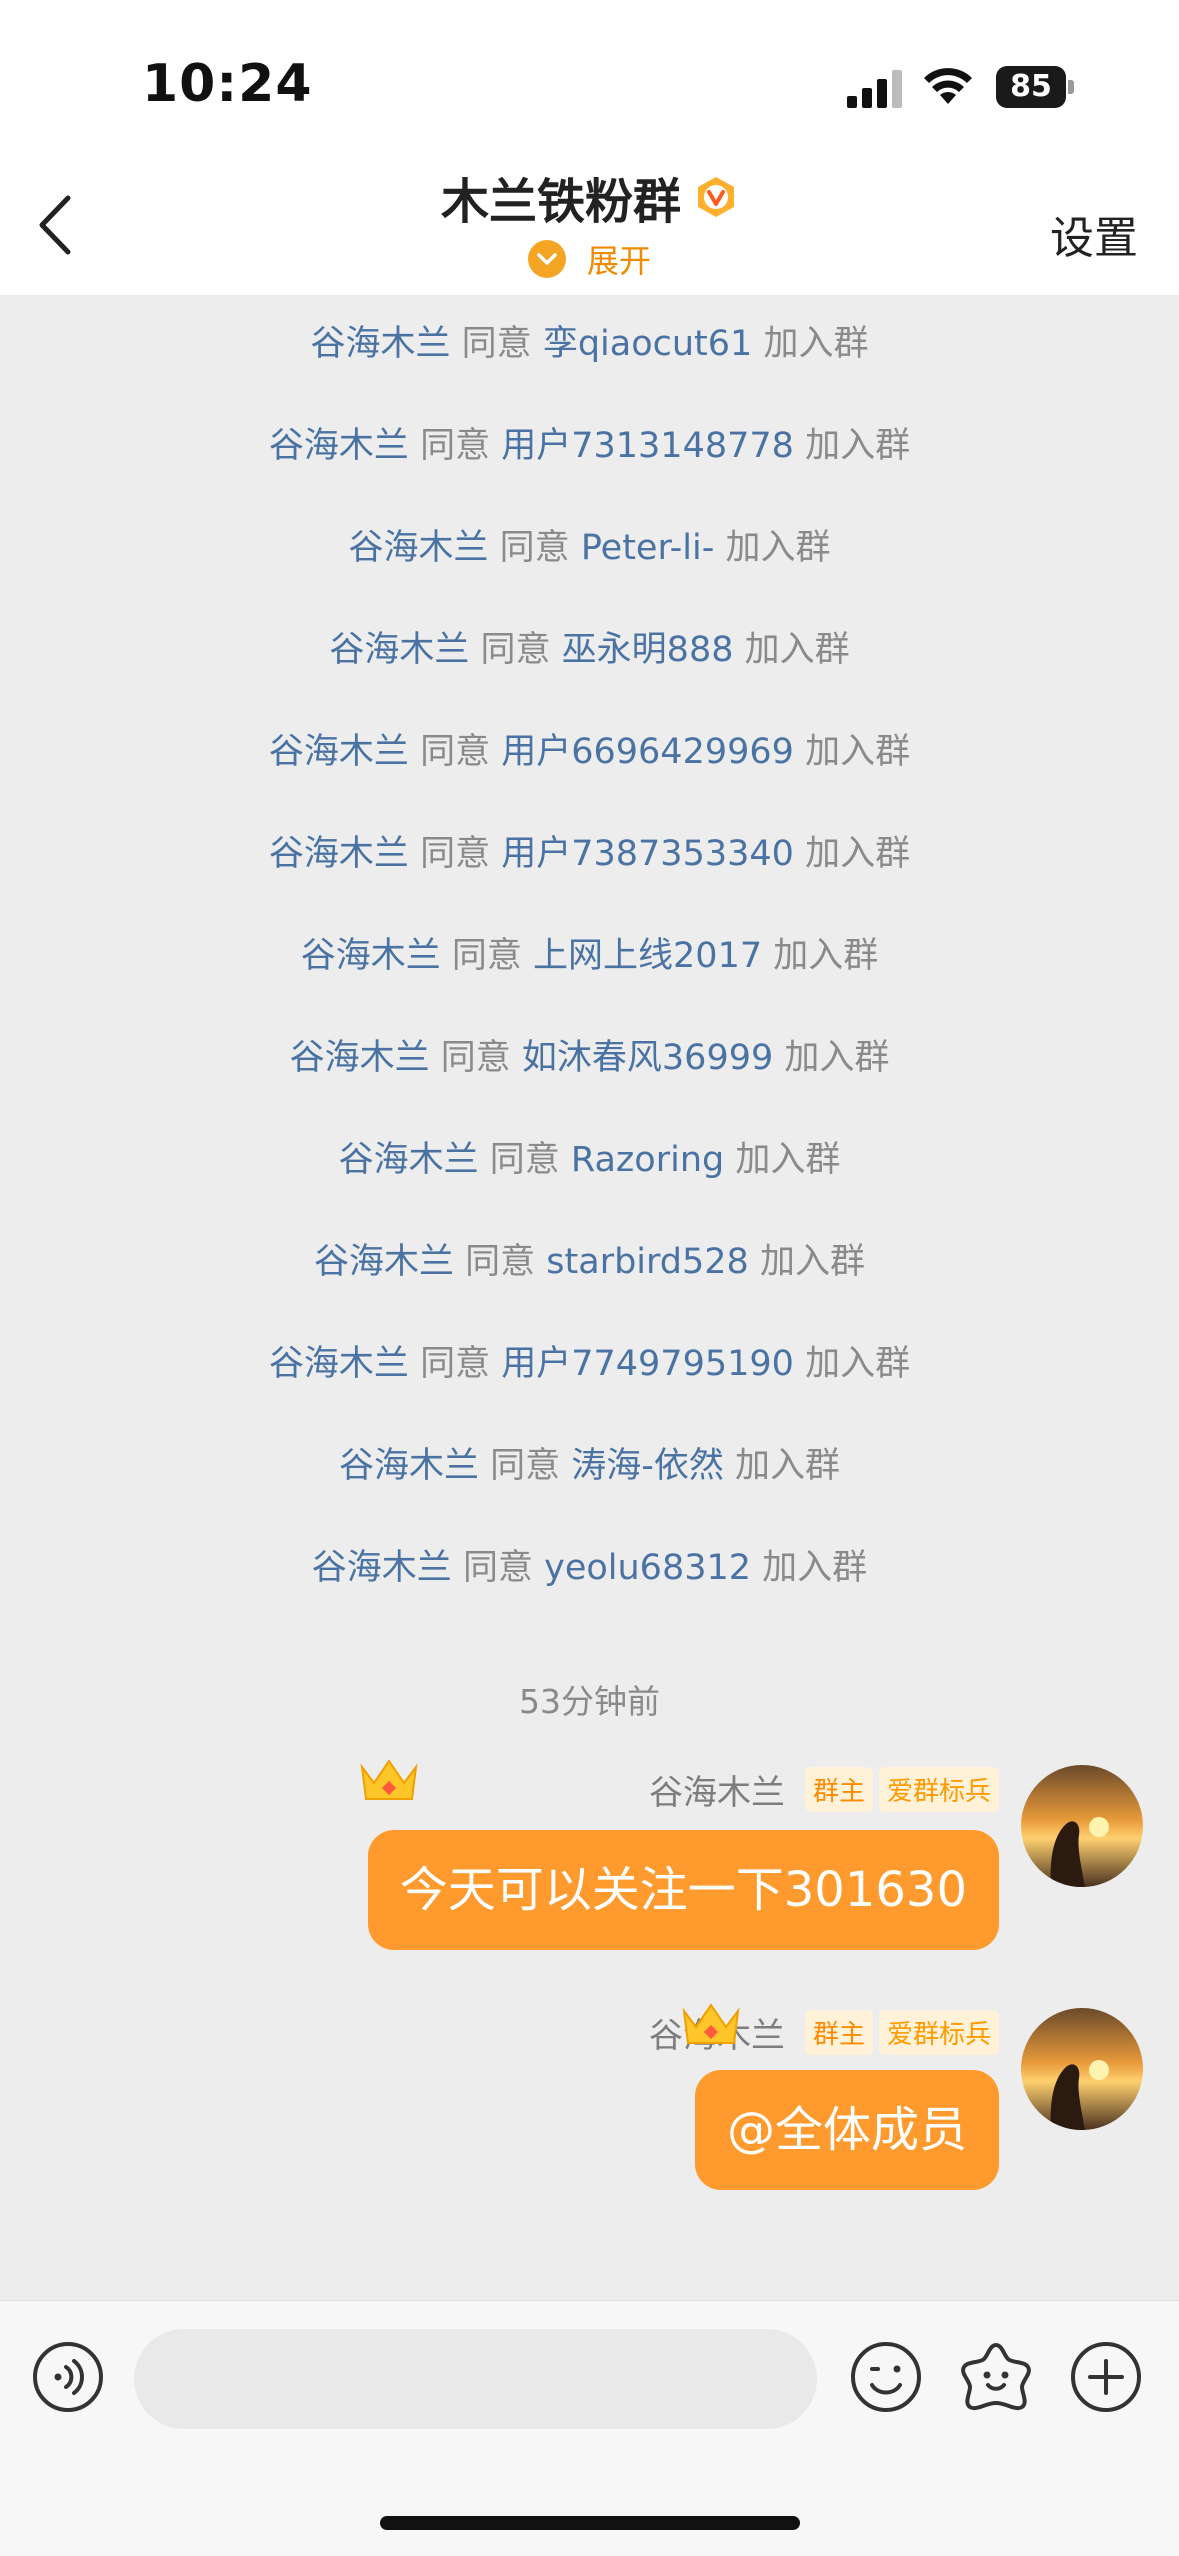 This screenshot has width=1179, height=2556. Describe the element at coordinates (647, 446) in the screenshot. I see `member-link: 用户7313148778` at that location.